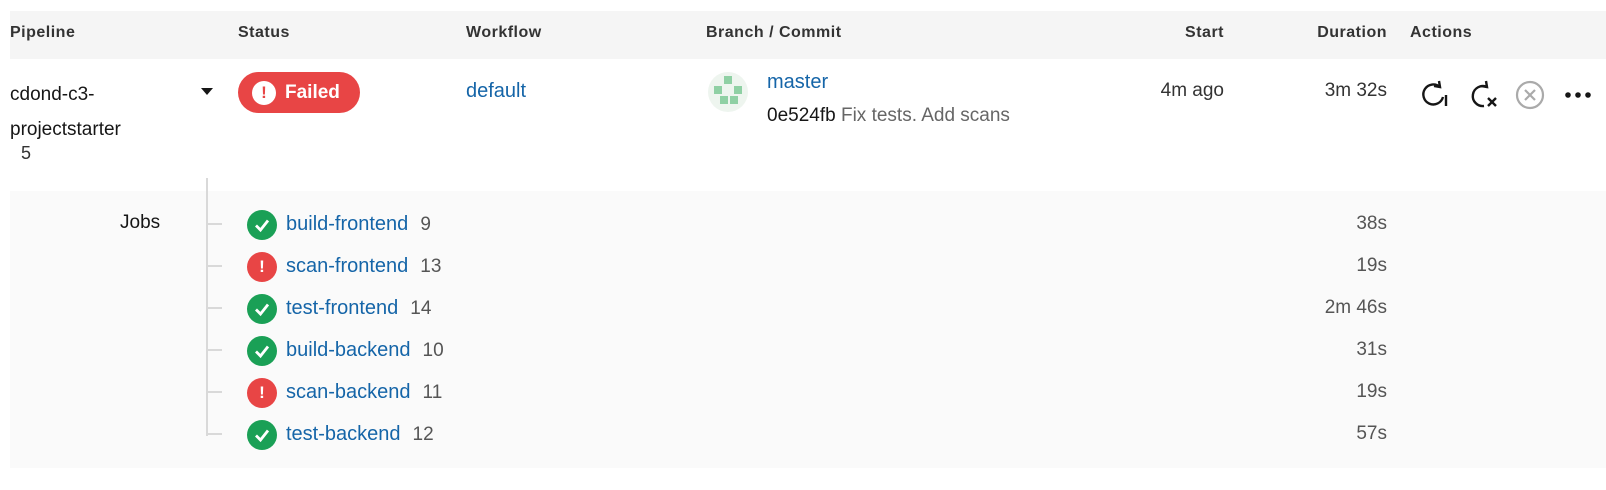 Image resolution: width=1606 pixels, height=490 pixels. Describe the element at coordinates (343, 434) in the screenshot. I see `job-link: test-backend` at that location.